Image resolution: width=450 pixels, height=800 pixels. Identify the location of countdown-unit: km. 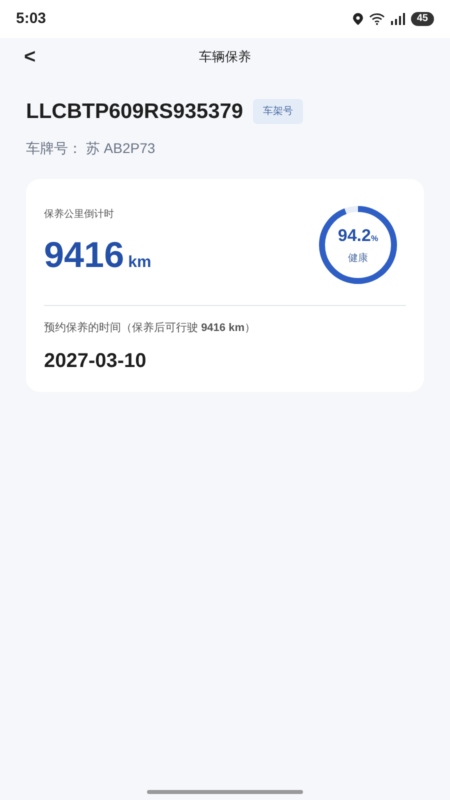
(140, 263).